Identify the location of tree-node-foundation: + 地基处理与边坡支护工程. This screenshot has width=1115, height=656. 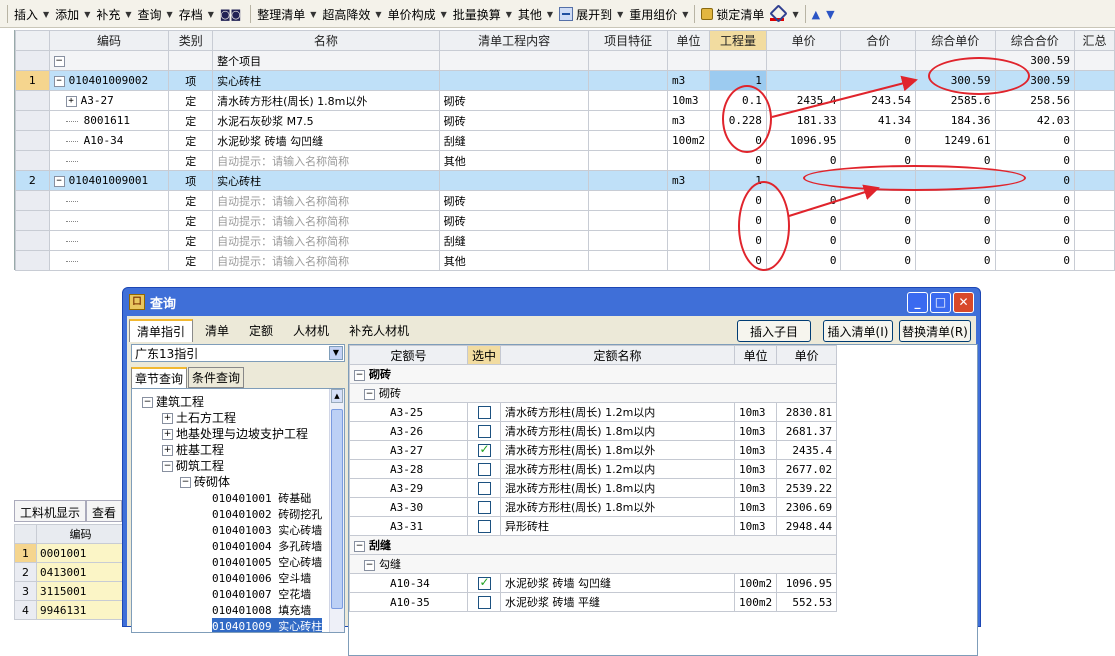
(235, 433).